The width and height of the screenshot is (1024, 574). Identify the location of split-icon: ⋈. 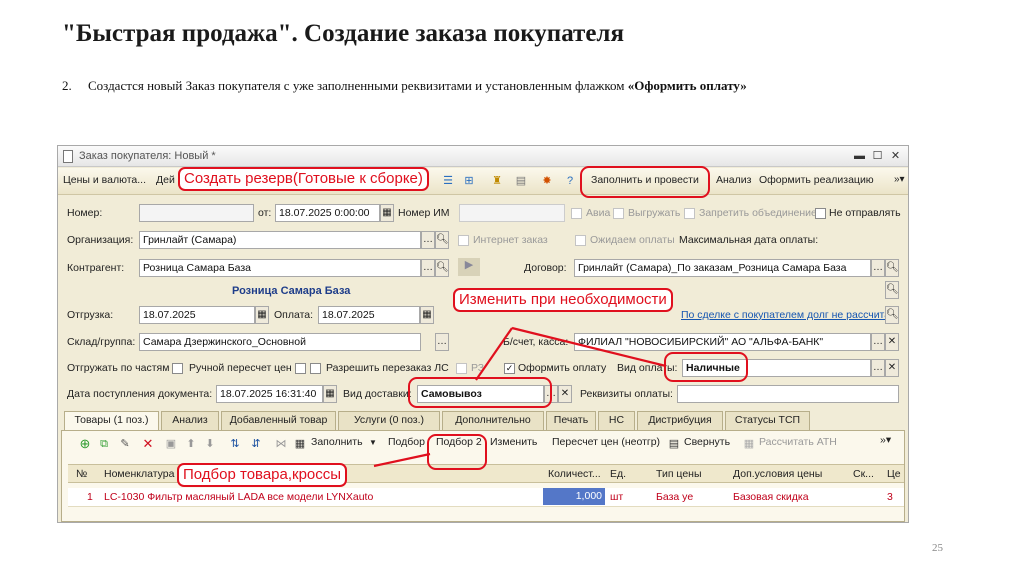
(281, 444).